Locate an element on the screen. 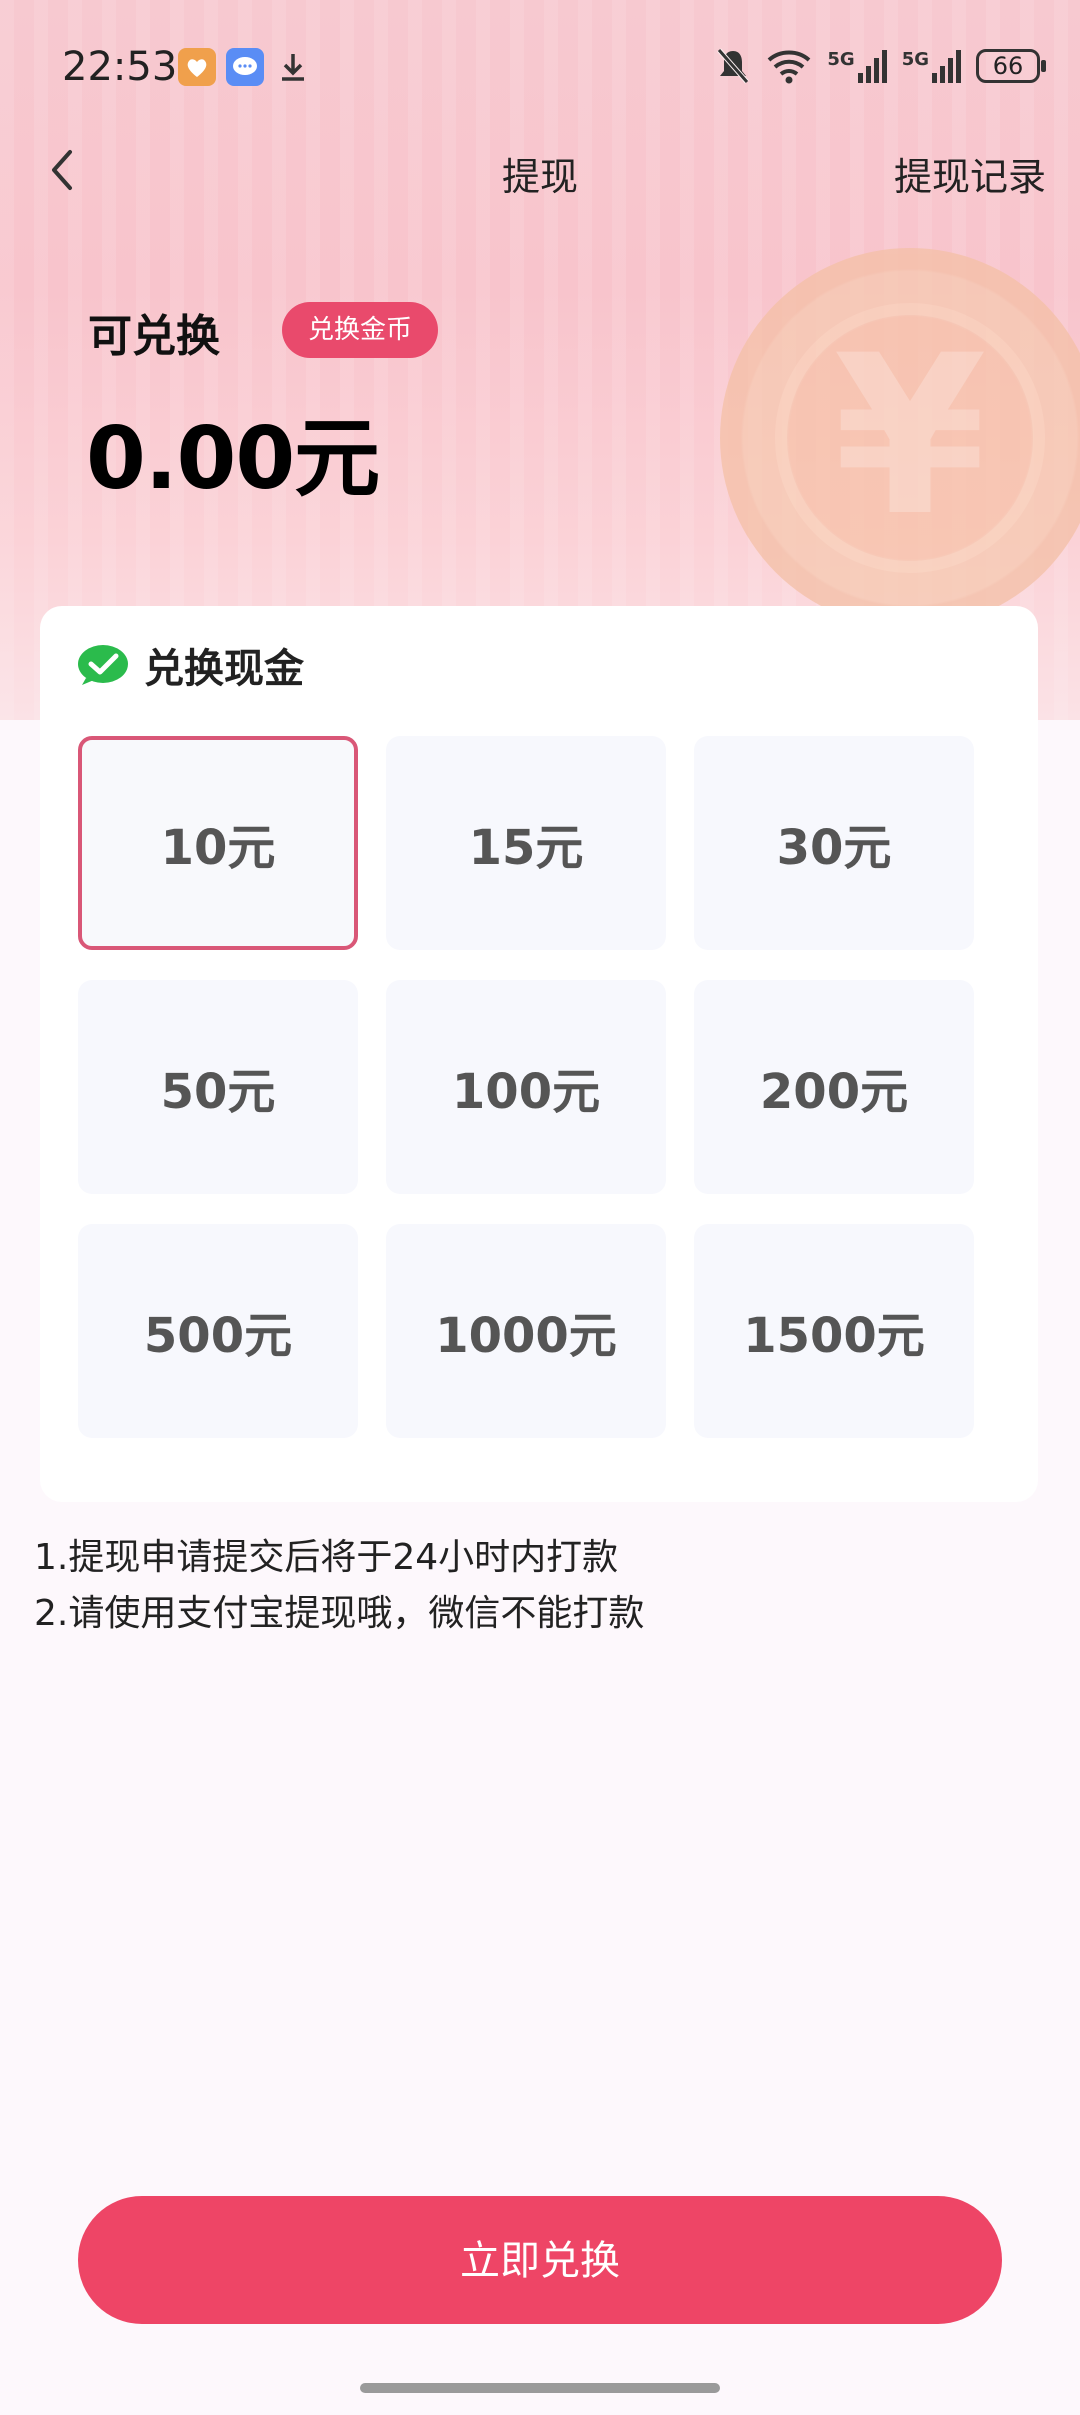 The image size is (1080, 2415). note-line: 2.请使用支付宝提现哦，微信不能打款 is located at coordinates (339, 1613).